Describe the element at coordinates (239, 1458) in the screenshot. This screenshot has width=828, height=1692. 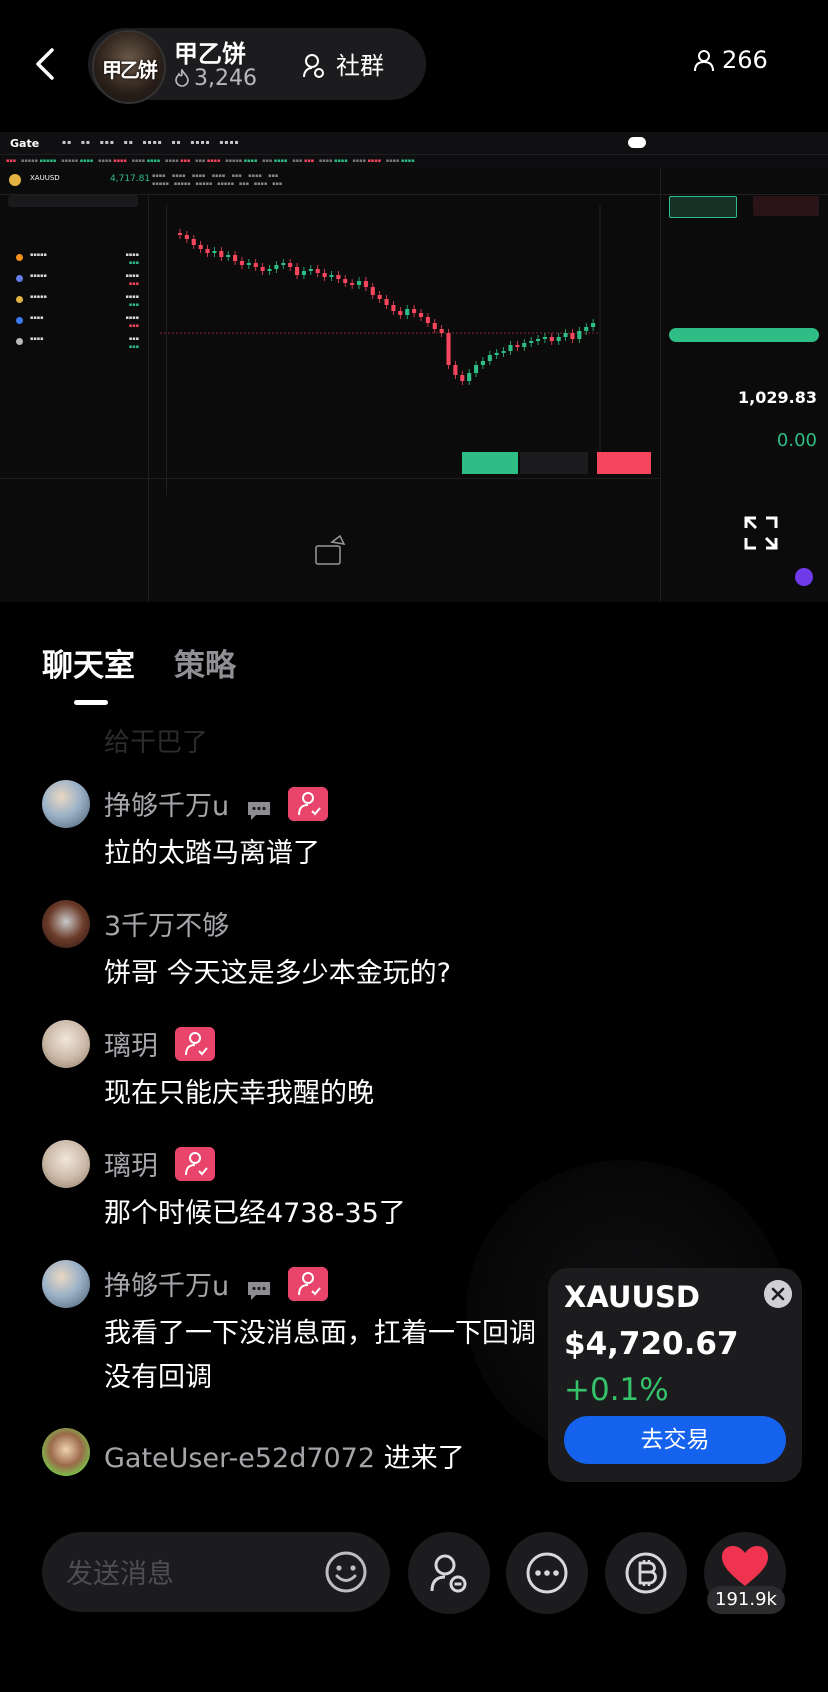
I see `join-username: GateUser-e52d7072` at that location.